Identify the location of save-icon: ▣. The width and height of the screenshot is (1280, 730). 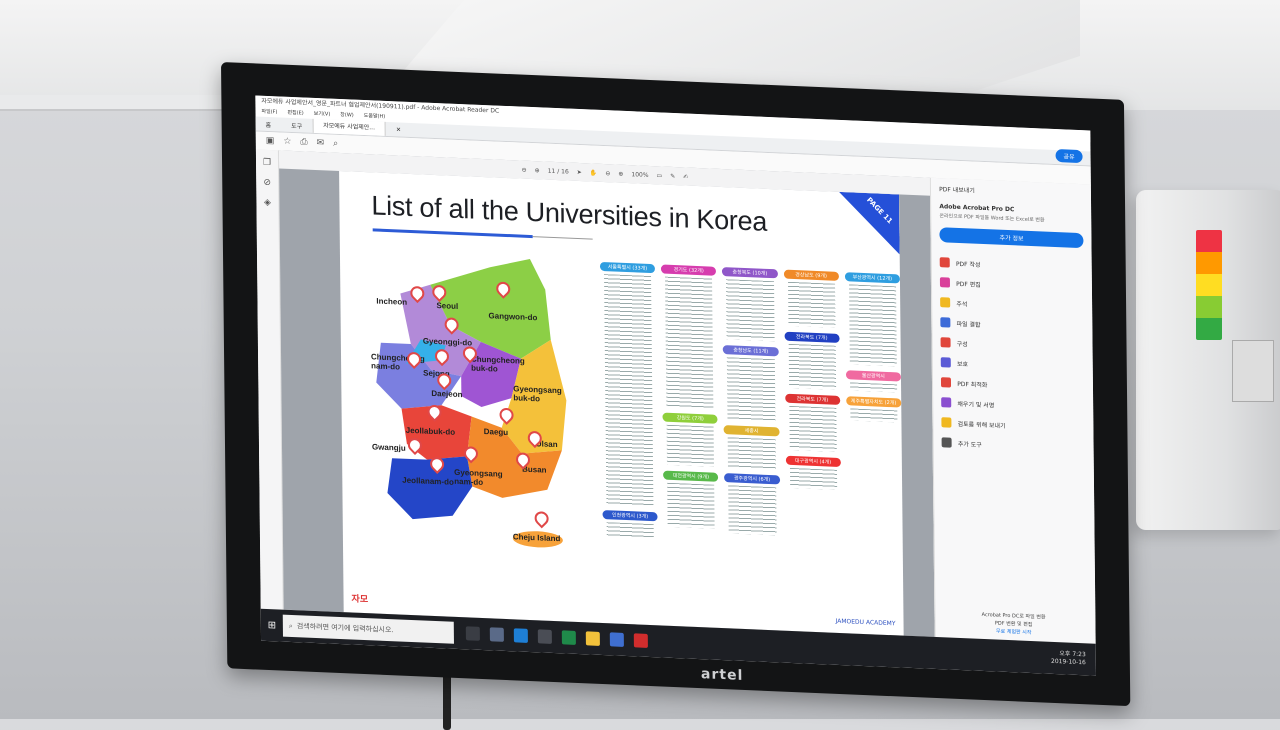
(270, 141).